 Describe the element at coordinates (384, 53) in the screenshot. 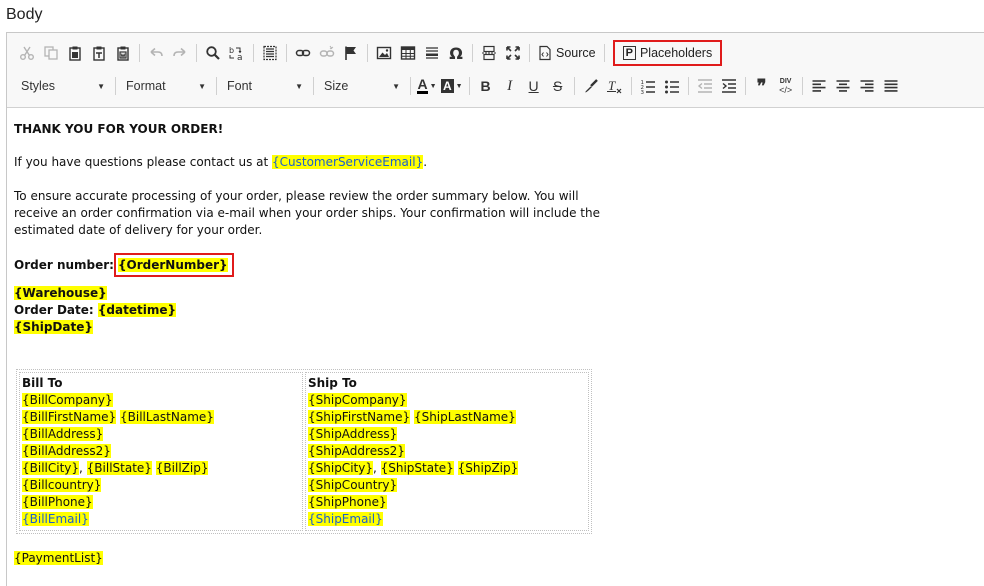

I see `image-button` at that location.